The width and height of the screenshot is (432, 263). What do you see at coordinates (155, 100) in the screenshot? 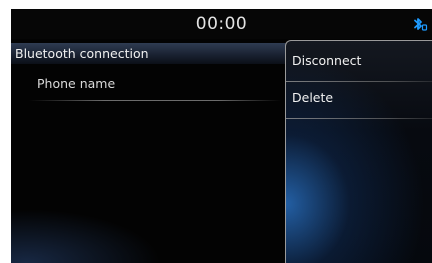
I see `list-divider` at bounding box center [155, 100].